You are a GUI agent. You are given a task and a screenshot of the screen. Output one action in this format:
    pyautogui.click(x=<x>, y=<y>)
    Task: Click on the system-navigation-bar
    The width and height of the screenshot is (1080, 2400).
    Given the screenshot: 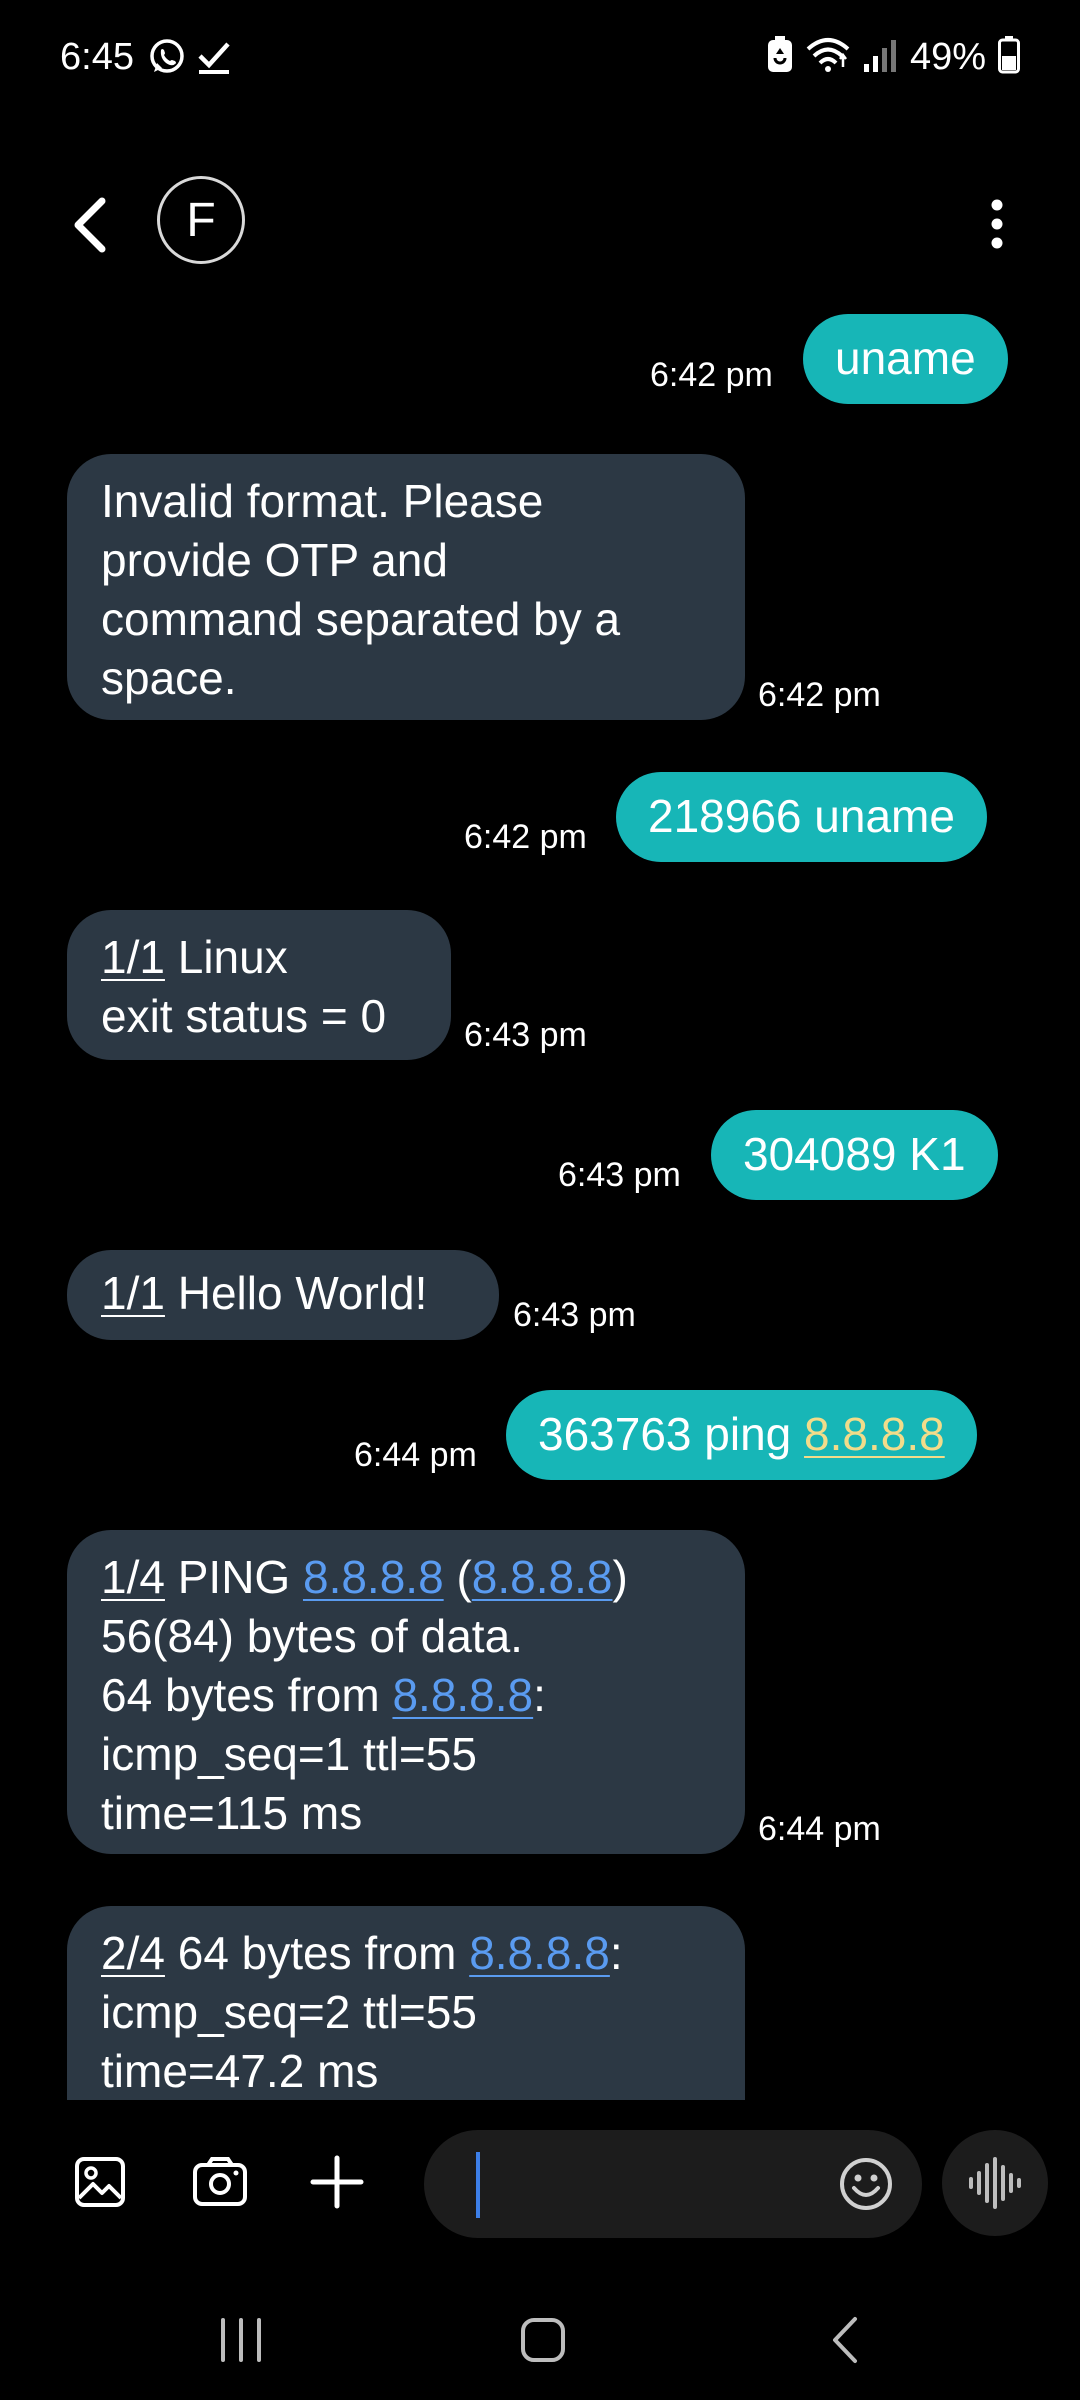 What is the action you would take?
    pyautogui.click(x=540, y=2340)
    